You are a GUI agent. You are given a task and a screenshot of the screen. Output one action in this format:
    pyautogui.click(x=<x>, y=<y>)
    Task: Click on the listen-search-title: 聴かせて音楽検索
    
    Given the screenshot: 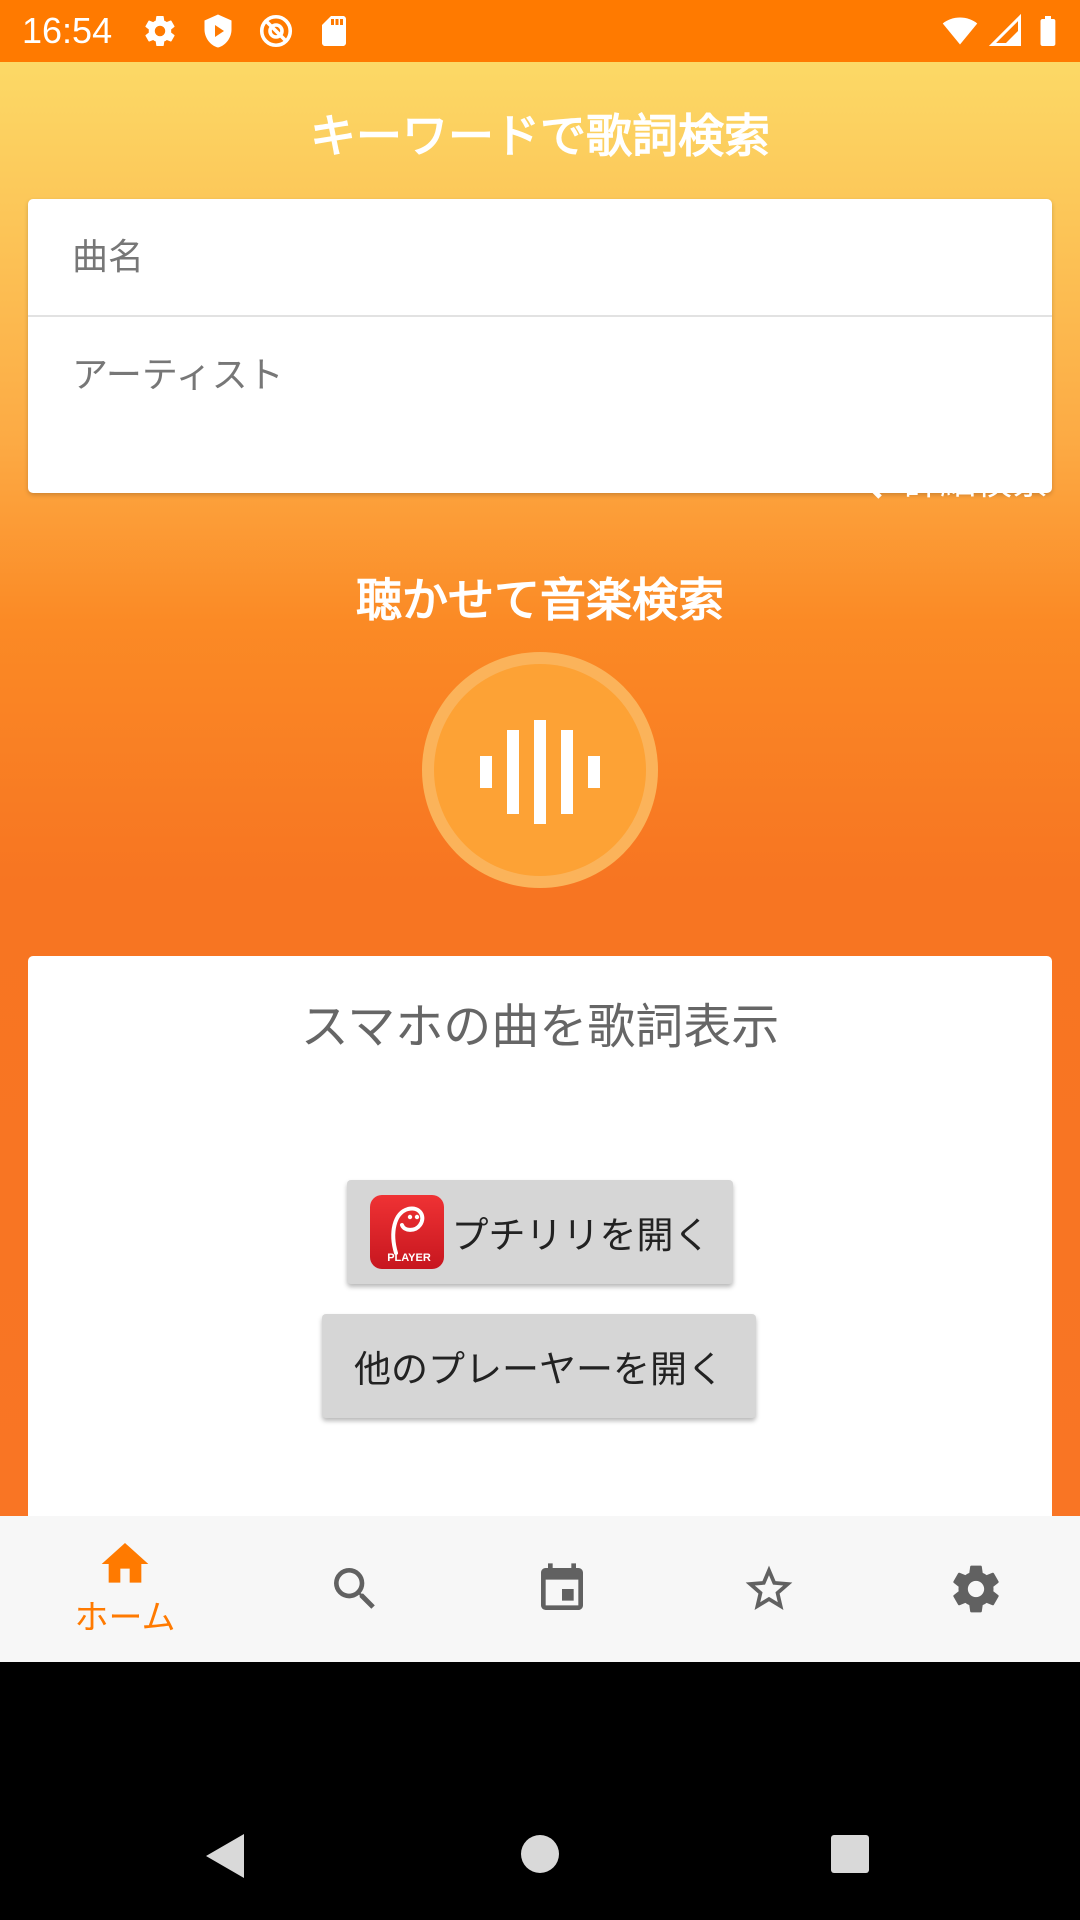 What is the action you would take?
    pyautogui.click(x=540, y=600)
    